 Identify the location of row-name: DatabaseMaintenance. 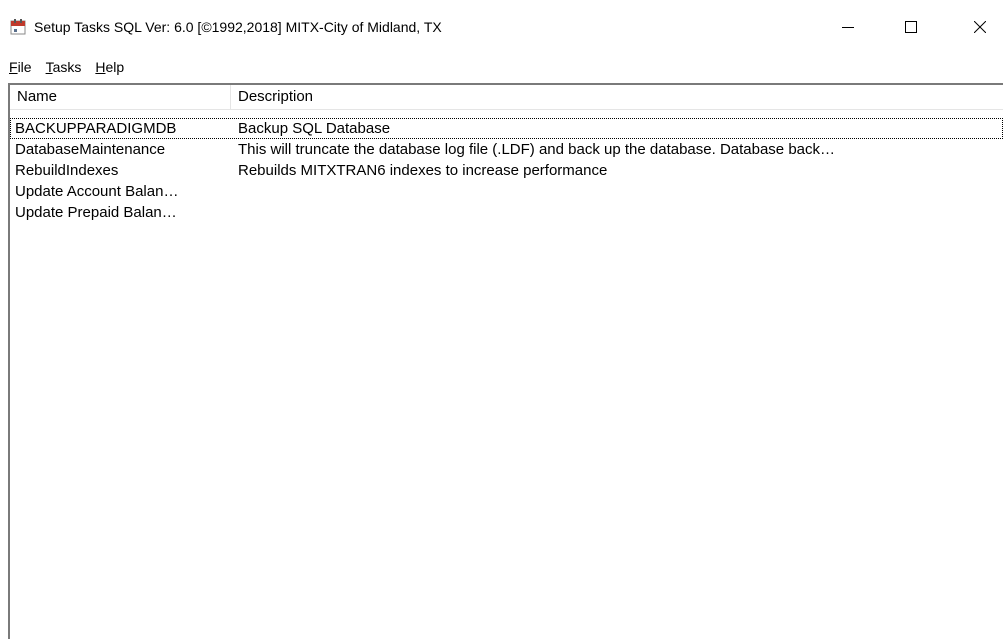
(90, 149).